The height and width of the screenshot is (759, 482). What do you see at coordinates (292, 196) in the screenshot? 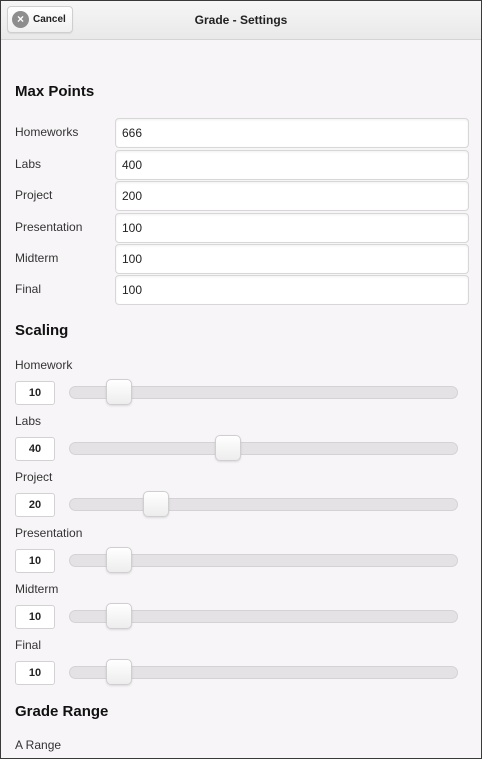
I see `project-max-input` at bounding box center [292, 196].